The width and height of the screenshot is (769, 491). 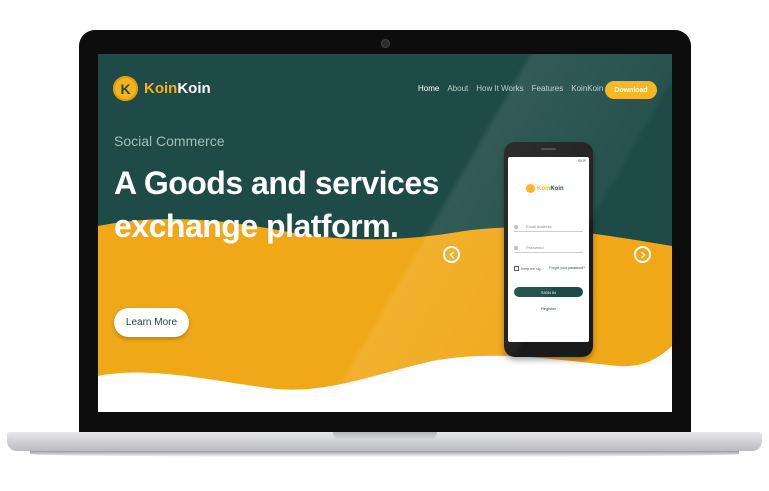 I want to click on nav-koinkoin: KoinKoin, so click(x=587, y=88).